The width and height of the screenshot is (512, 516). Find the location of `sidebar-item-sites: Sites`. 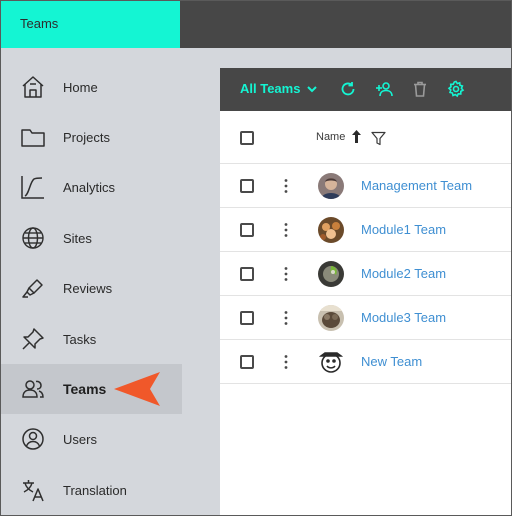

sidebar-item-sites: Sites is located at coordinates (91, 238).